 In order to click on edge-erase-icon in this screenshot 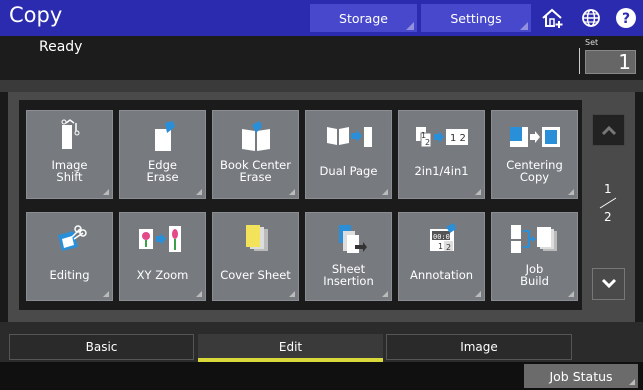, I will do `click(164, 136)`.